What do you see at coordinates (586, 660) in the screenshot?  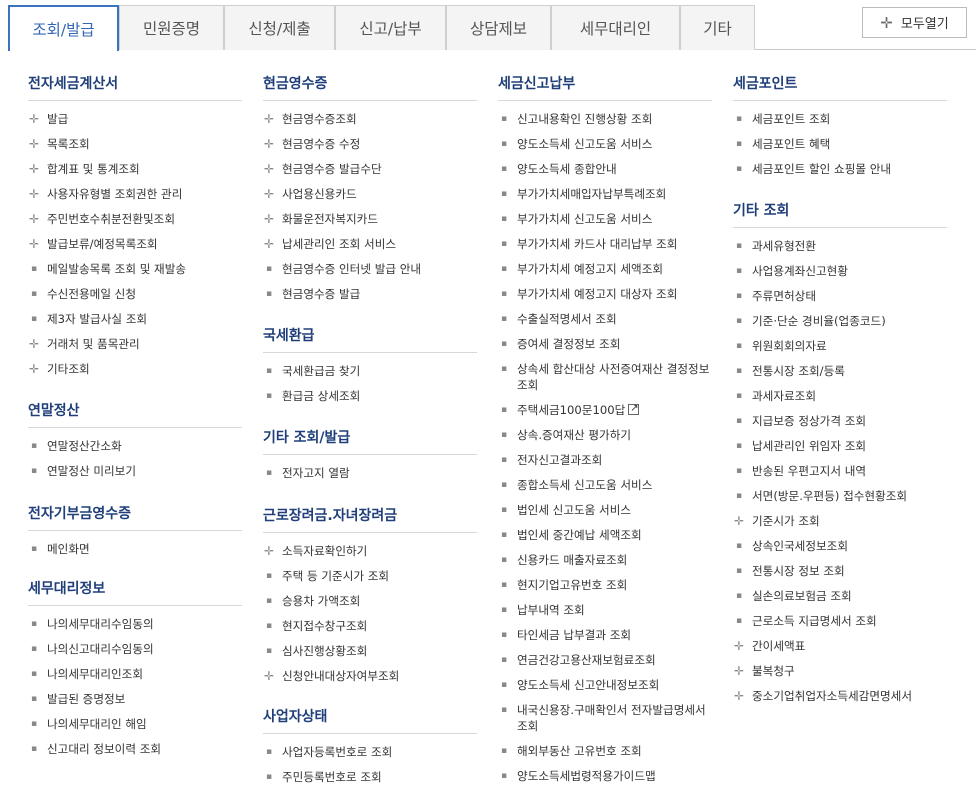 I see `menu-item-label: 연금건강고용산재보험료조회` at bounding box center [586, 660].